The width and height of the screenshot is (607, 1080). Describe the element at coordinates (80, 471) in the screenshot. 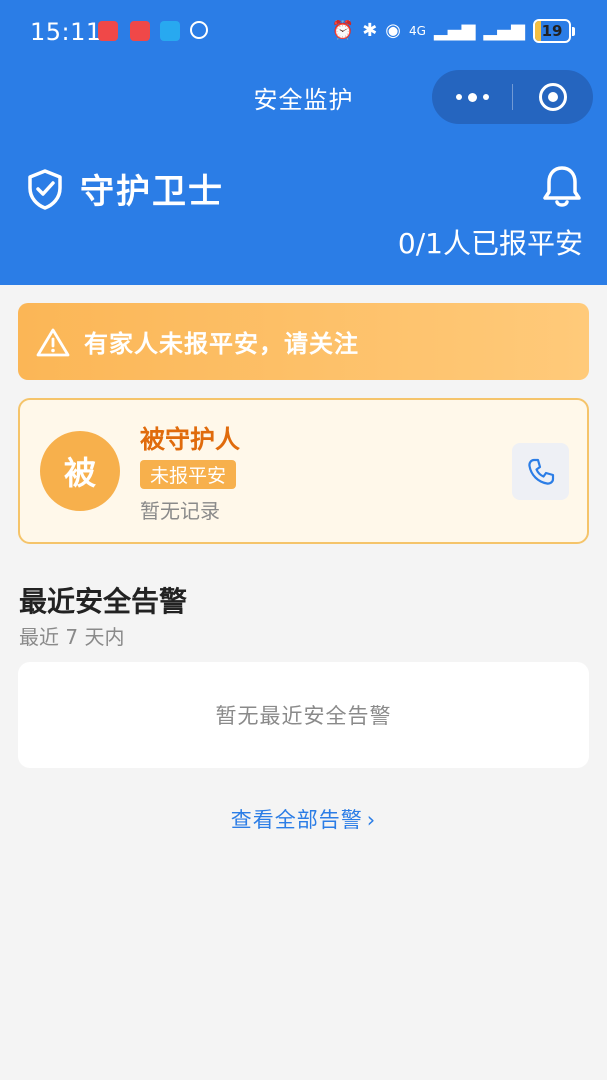

I see `avatar: 被` at that location.